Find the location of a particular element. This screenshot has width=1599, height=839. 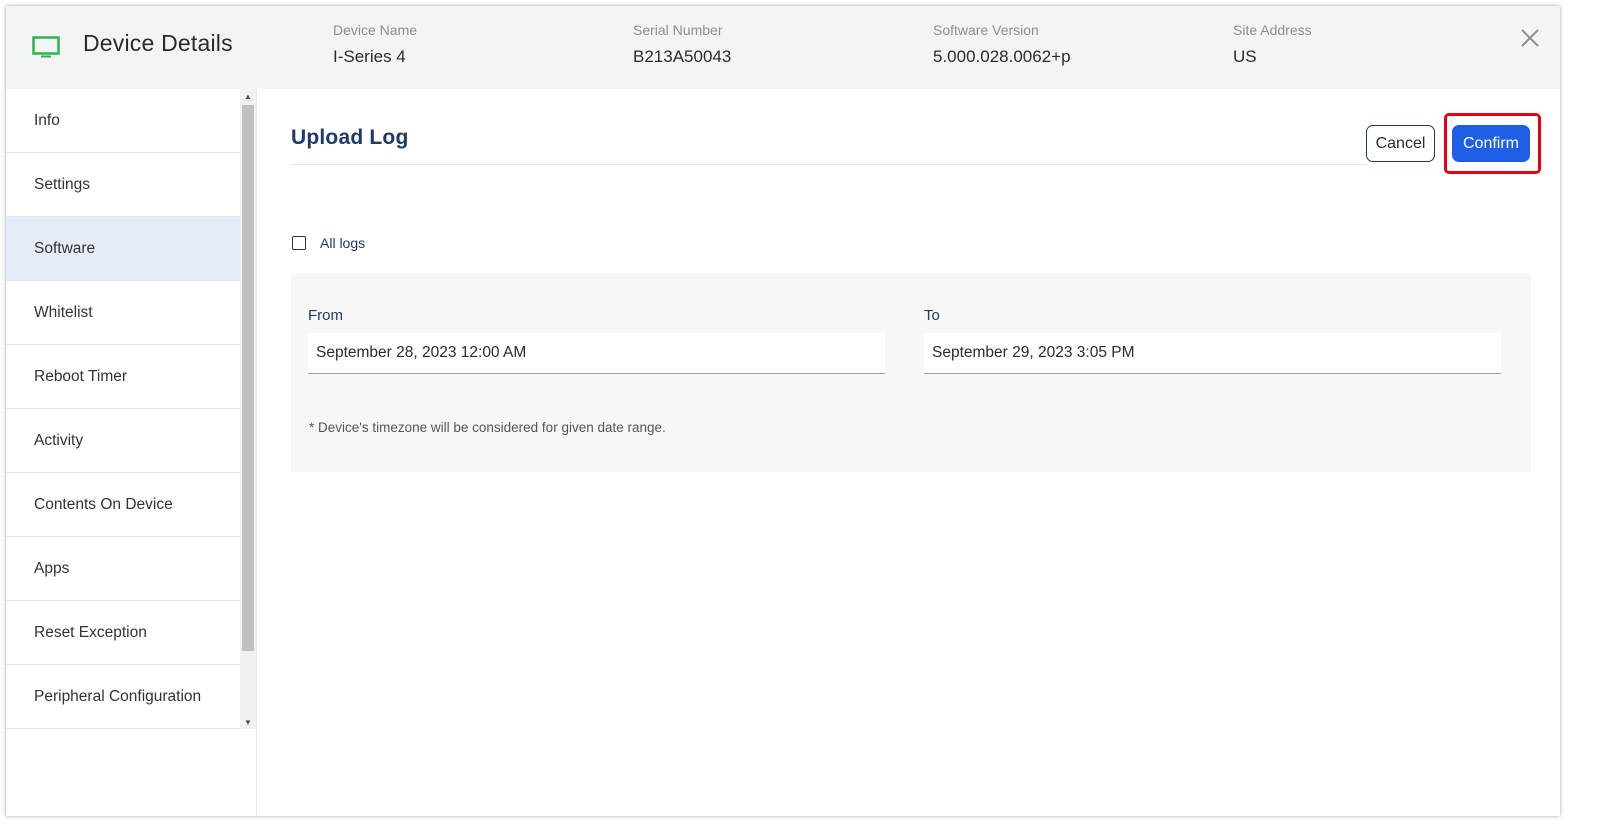

confirm-button: Confirm is located at coordinates (1491, 143).